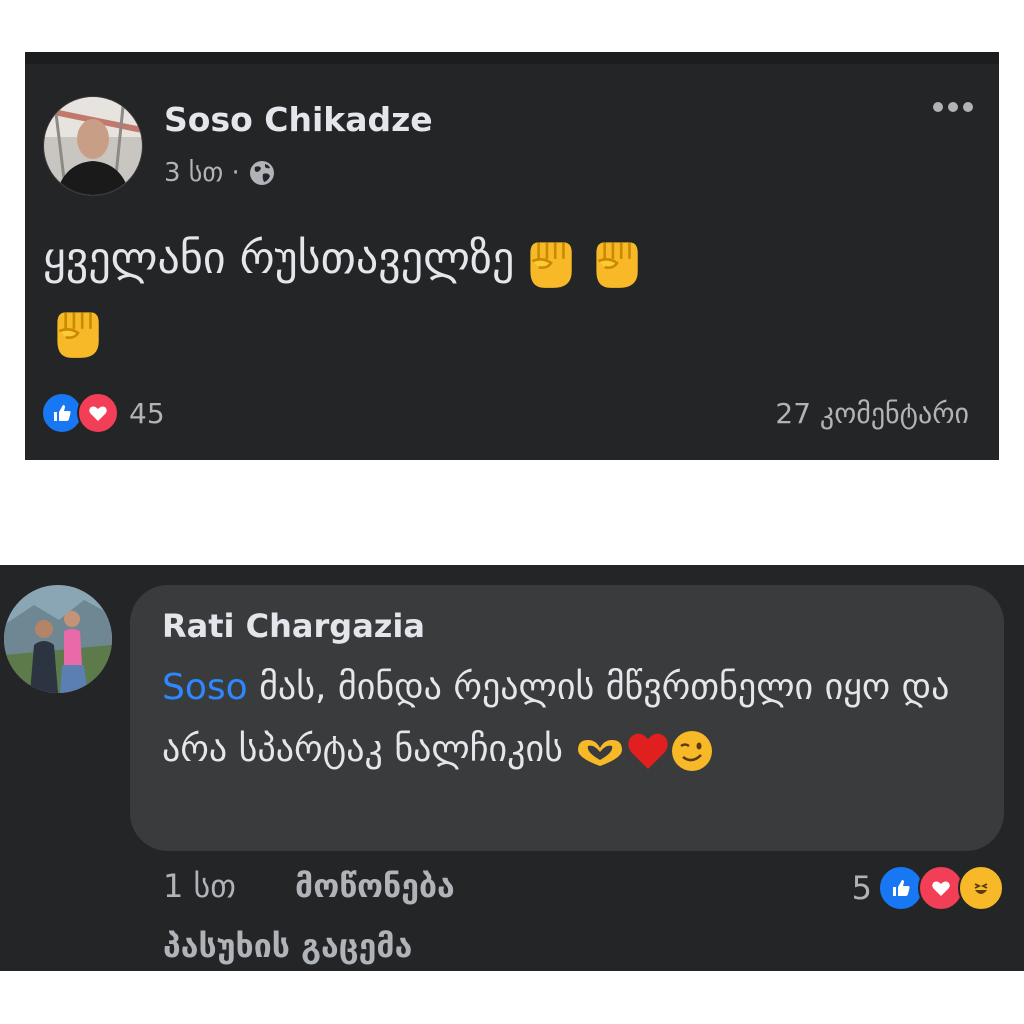 The image size is (1024, 1024). Describe the element at coordinates (938, 107) in the screenshot. I see `more-icon` at that location.